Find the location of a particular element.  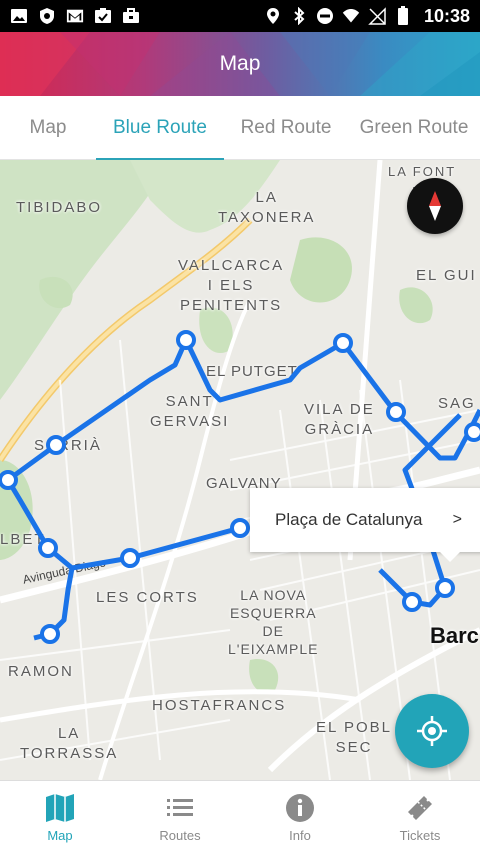

image-icon is located at coordinates (19, 16).